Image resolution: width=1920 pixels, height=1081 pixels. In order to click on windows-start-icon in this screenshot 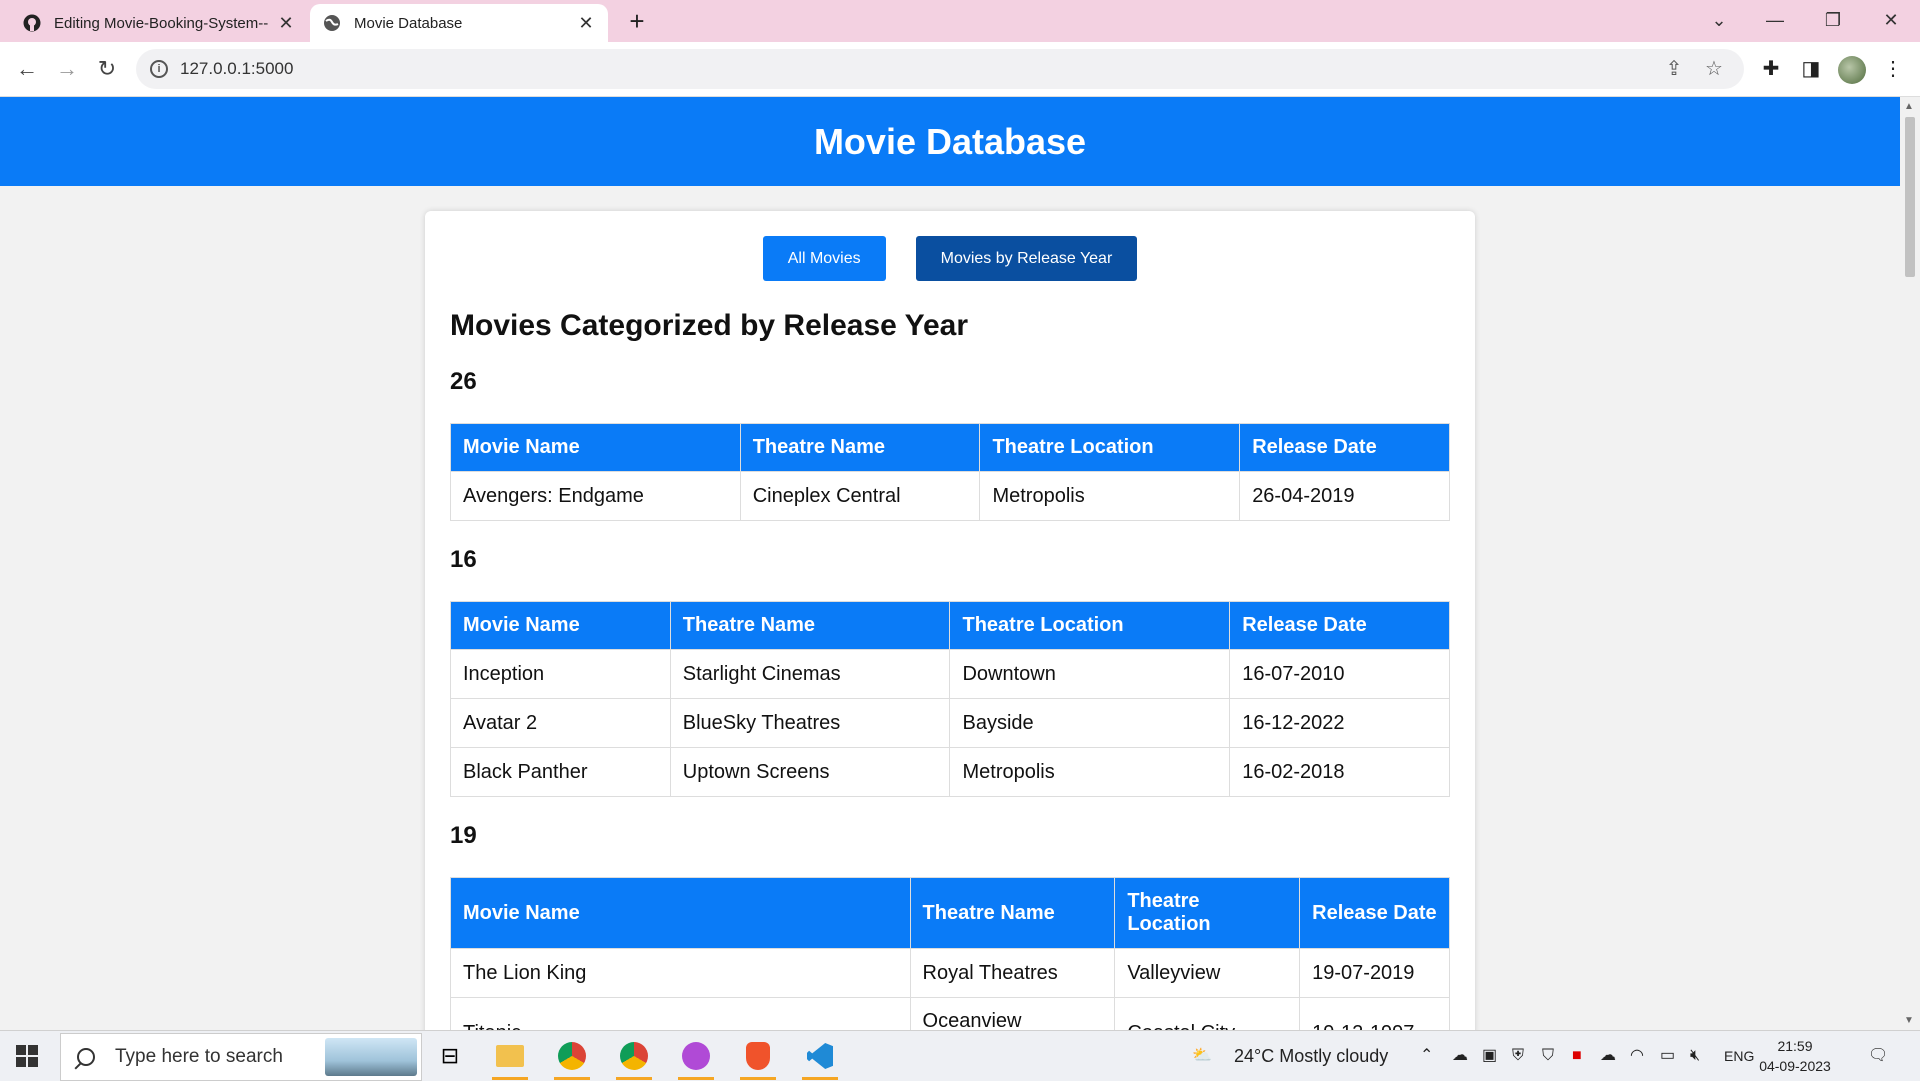, I will do `click(27, 1056)`.